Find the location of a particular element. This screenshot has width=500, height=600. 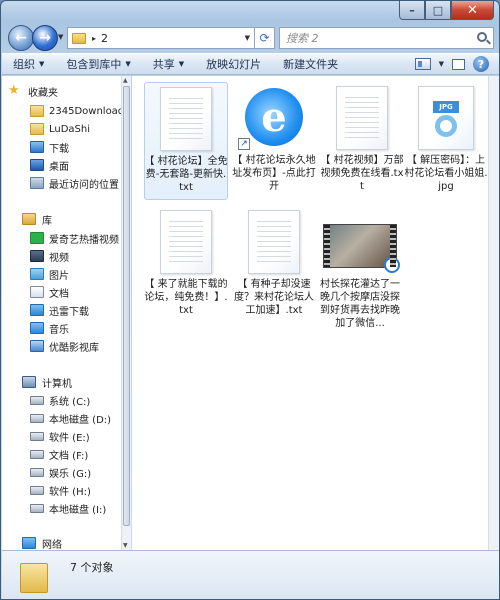

refresh-button: ⟳ is located at coordinates (265, 38).